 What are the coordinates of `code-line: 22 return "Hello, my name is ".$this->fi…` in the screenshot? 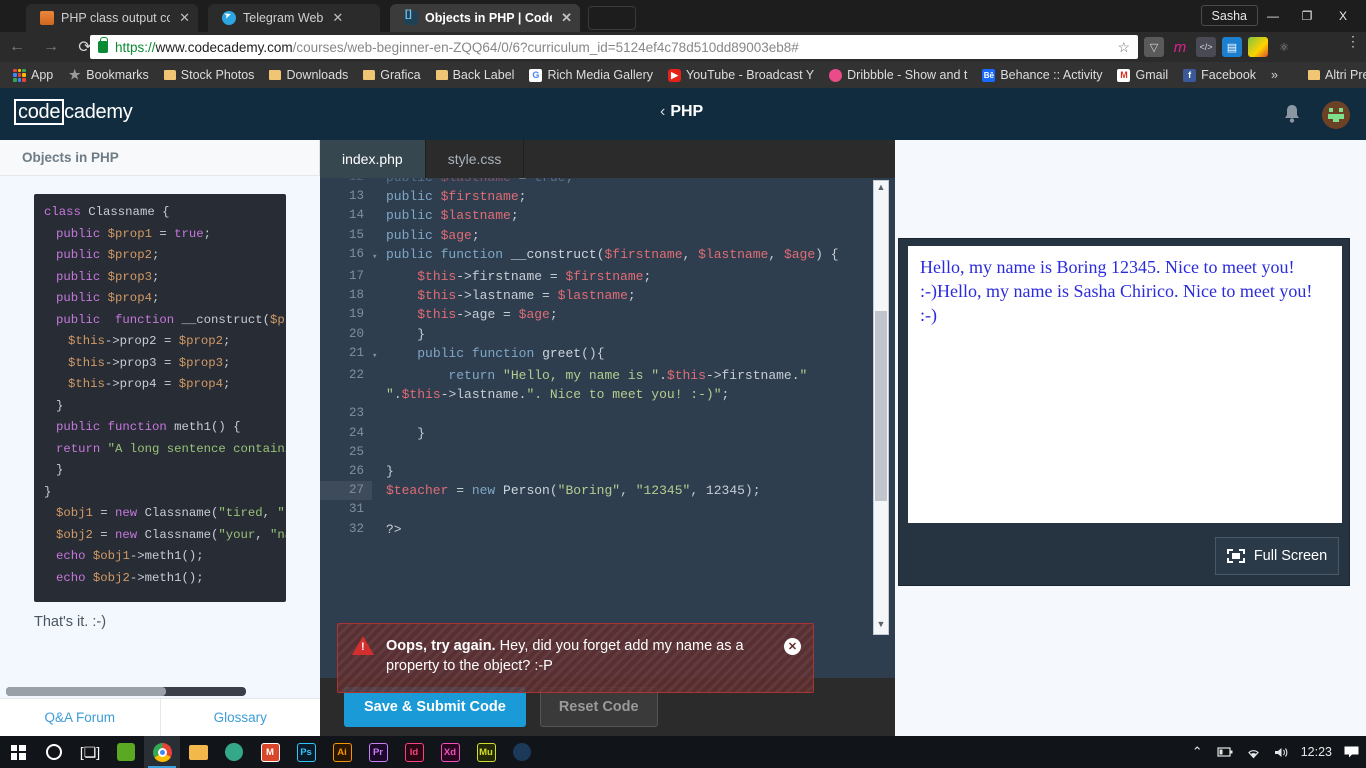 It's located at (587, 385).